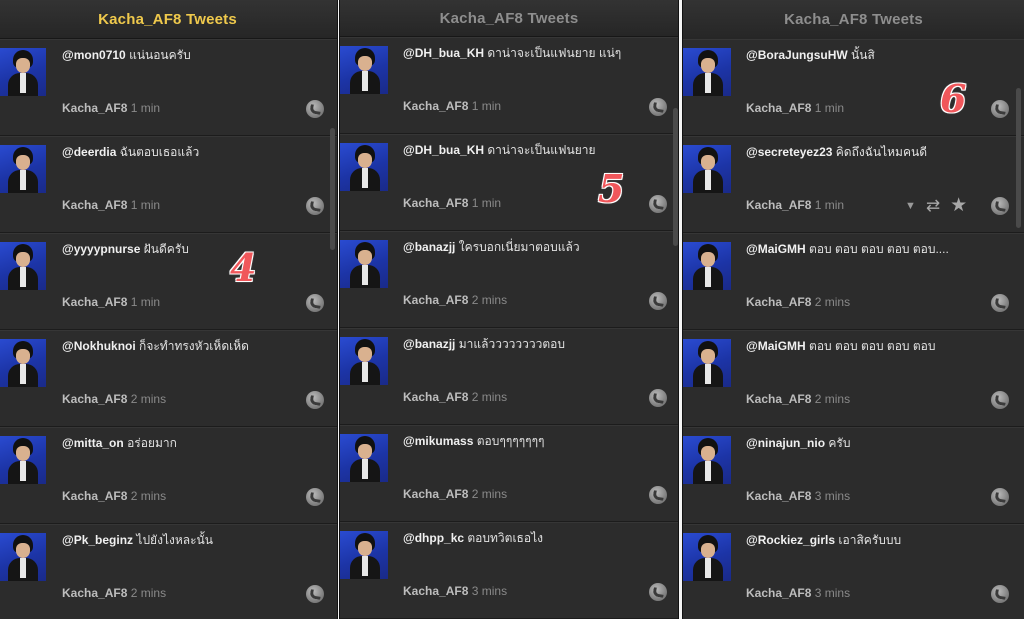 The width and height of the screenshot is (1024, 619). What do you see at coordinates (97, 540) in the screenshot?
I see `tweet-handle: @Pk_beginz` at bounding box center [97, 540].